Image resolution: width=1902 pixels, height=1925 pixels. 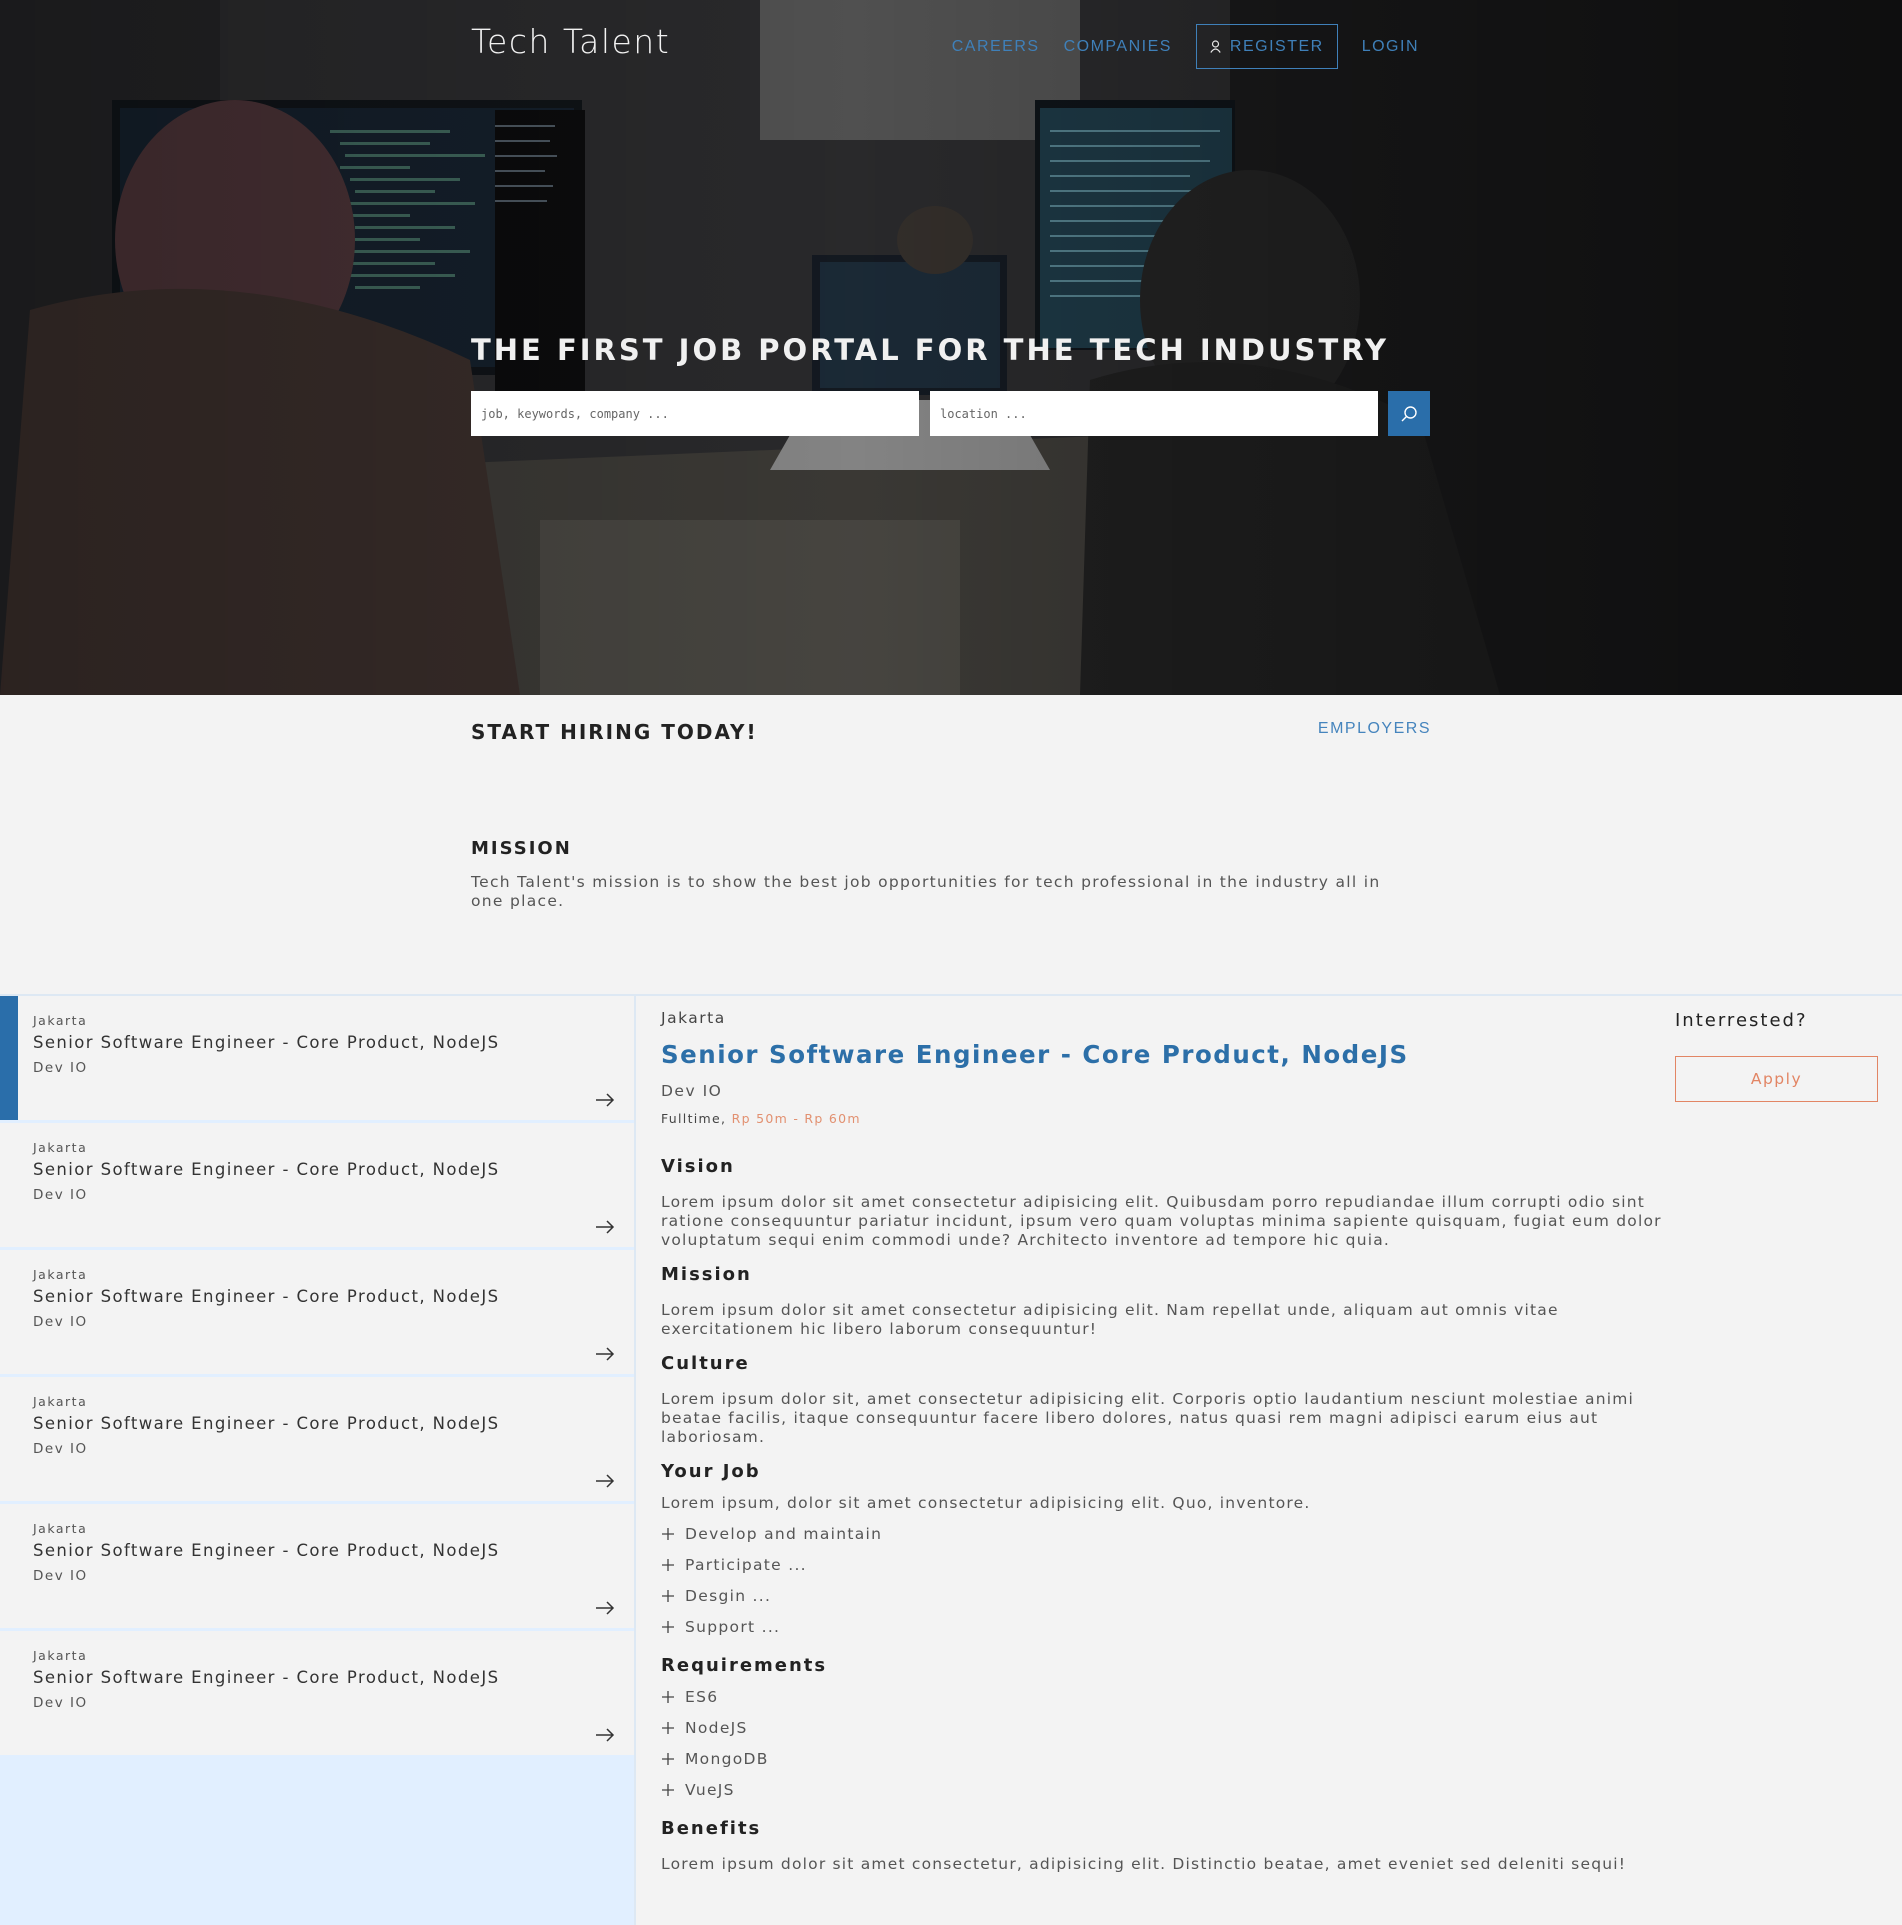 I want to click on mission-title: MISSION, so click(x=521, y=848).